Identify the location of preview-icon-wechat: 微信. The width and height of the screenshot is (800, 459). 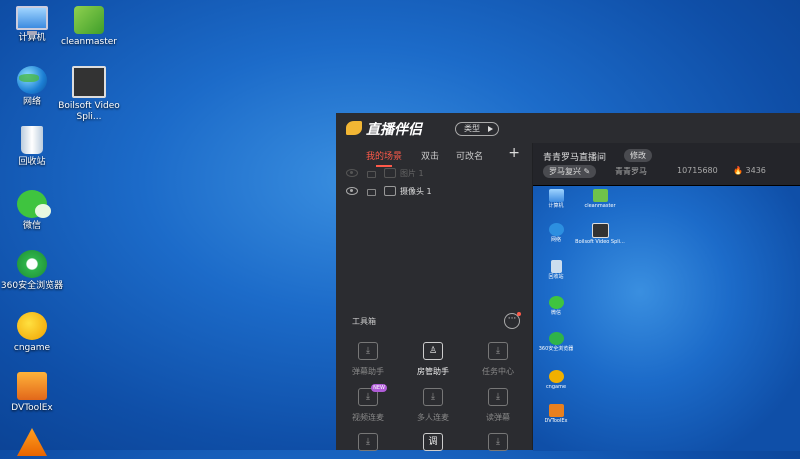
(556, 306).